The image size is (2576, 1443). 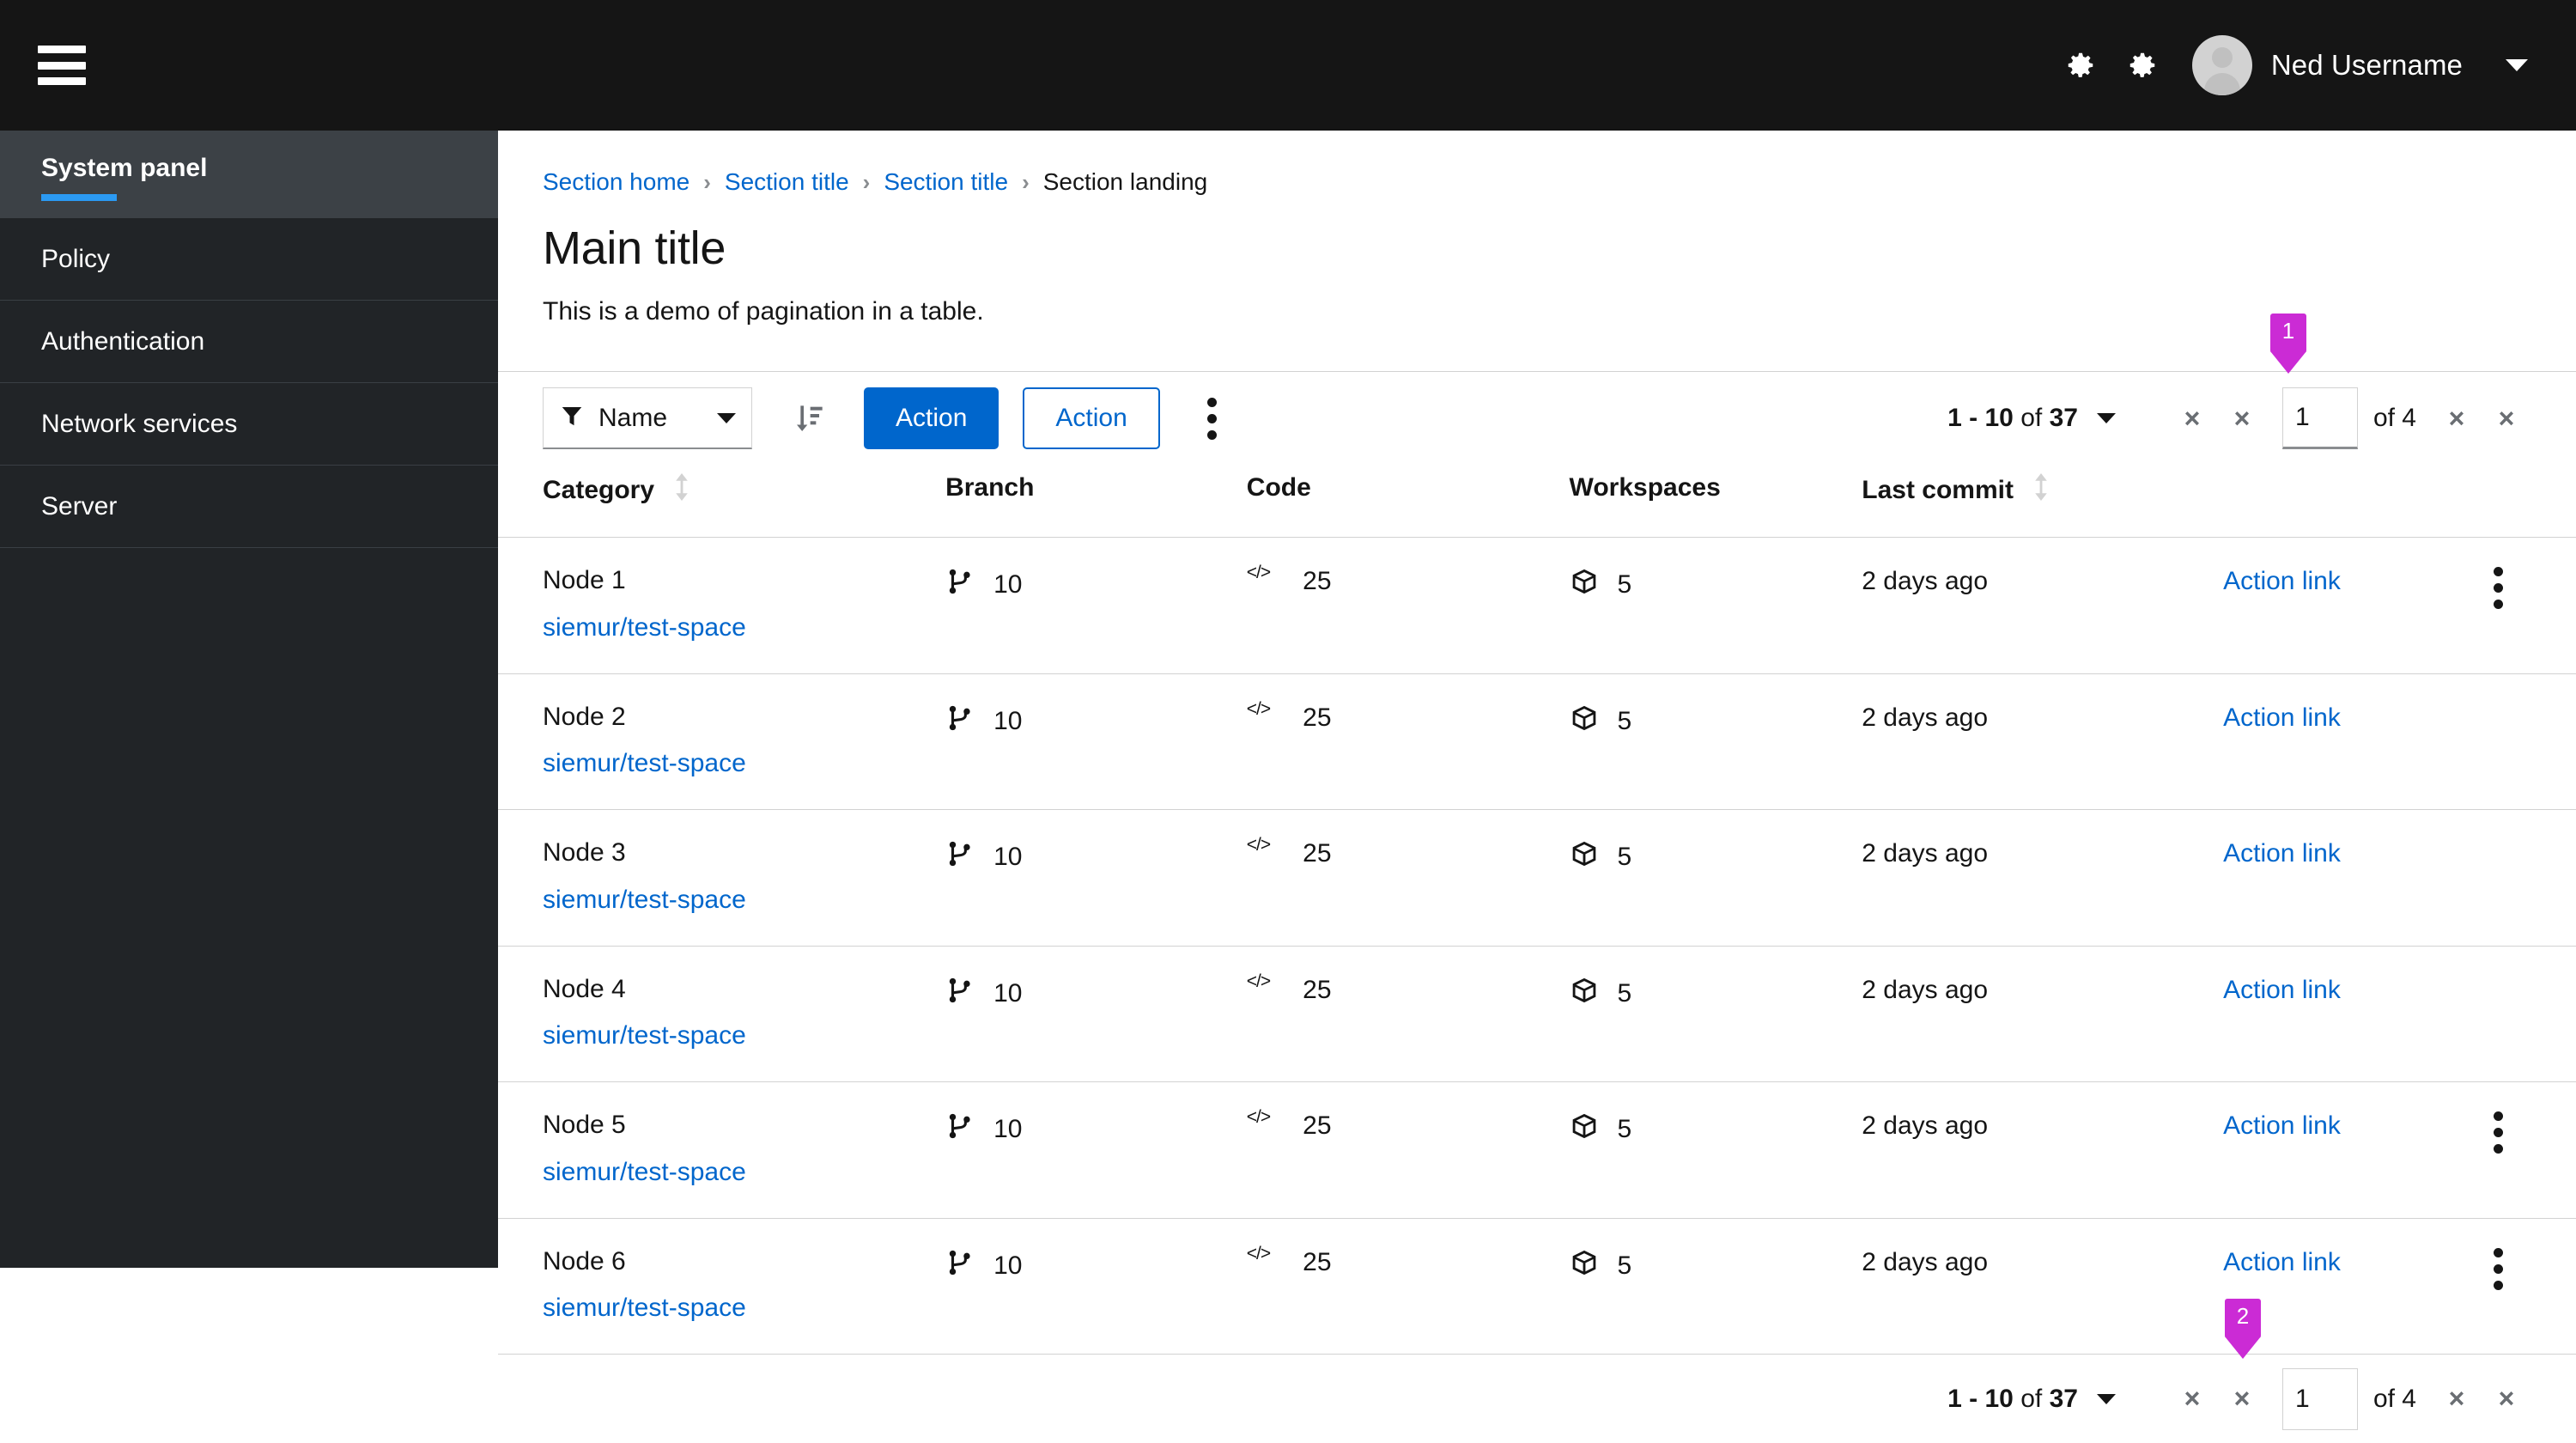 I want to click on column-header-overflow, so click(x=2529, y=501).